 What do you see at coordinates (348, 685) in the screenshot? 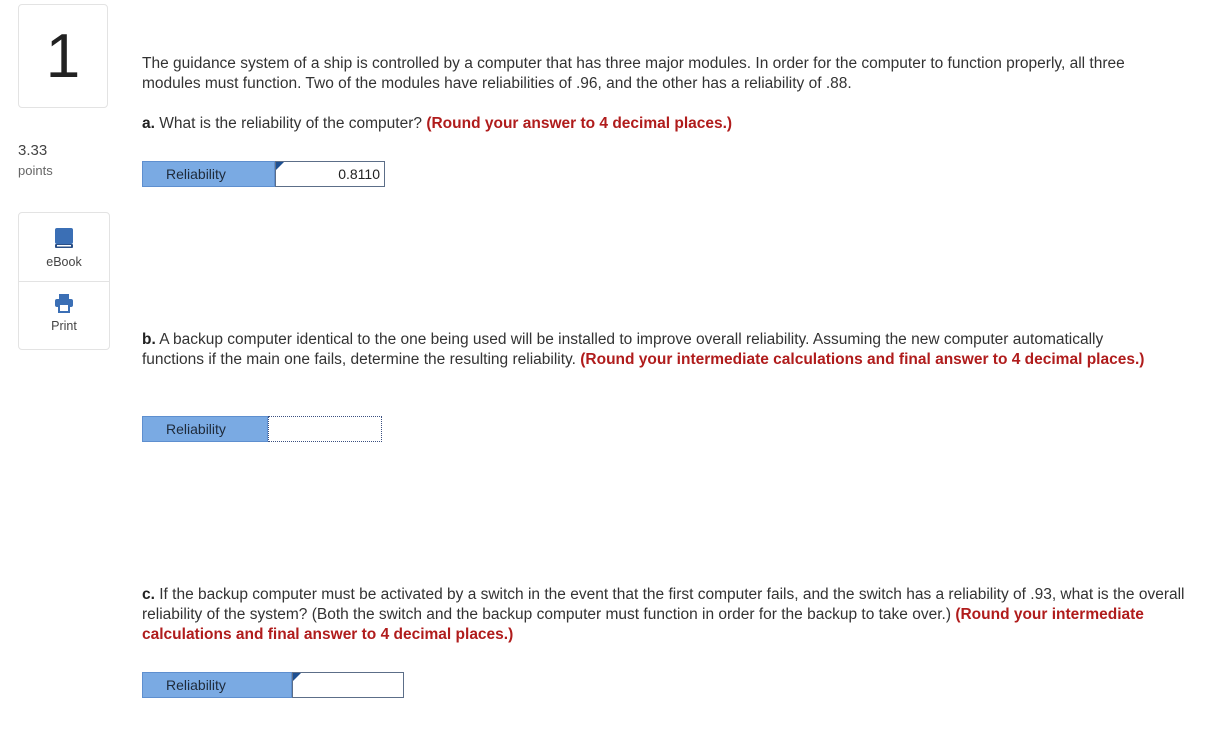
I see `part-c-answer-input` at bounding box center [348, 685].